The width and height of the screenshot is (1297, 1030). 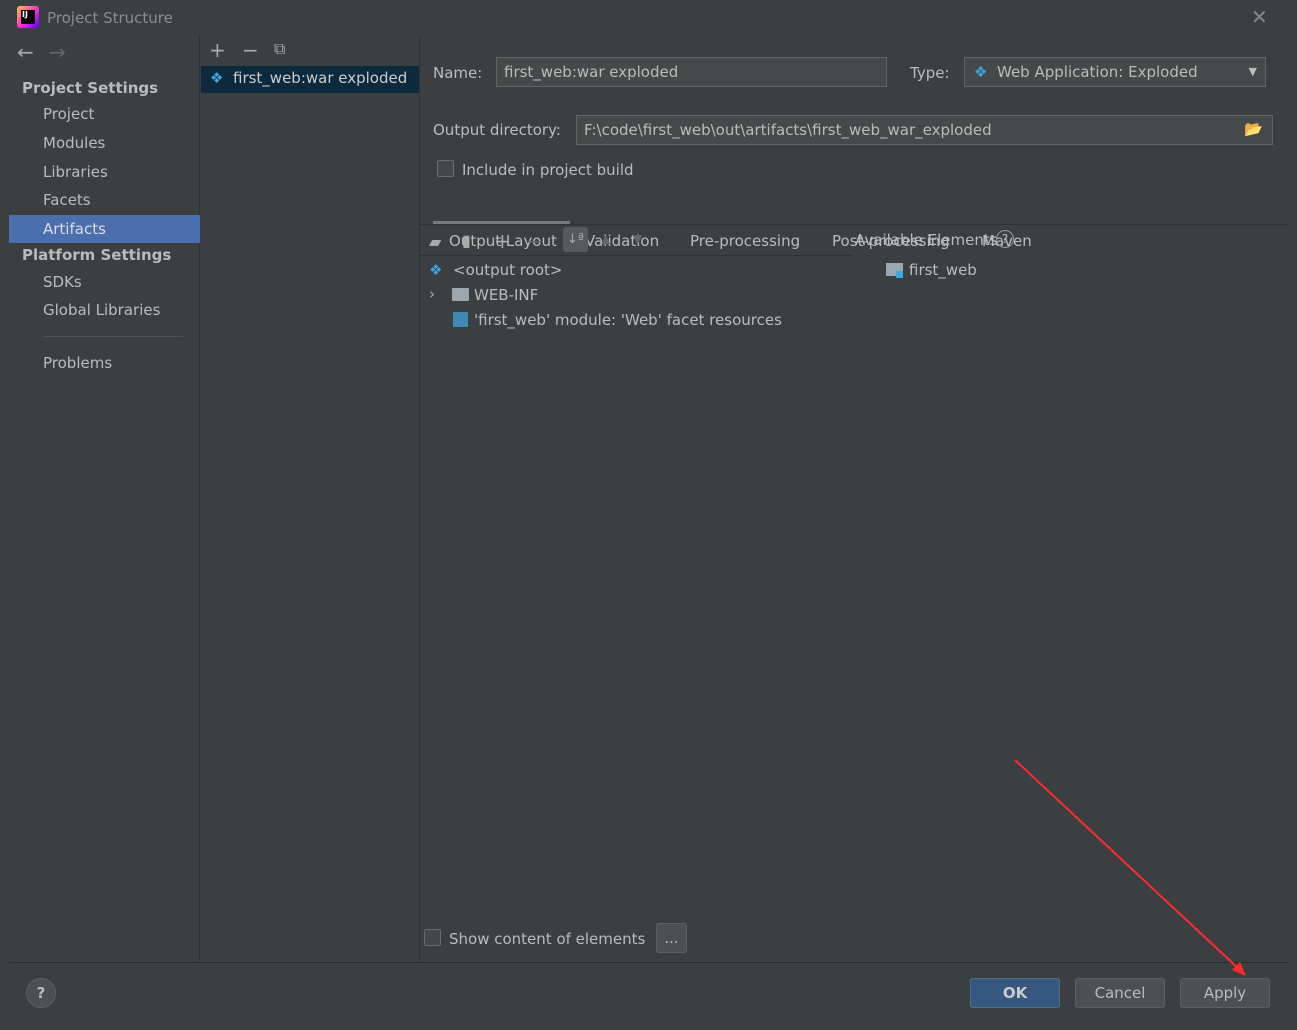 What do you see at coordinates (1127, 865) in the screenshot?
I see `annotation-arrow-line` at bounding box center [1127, 865].